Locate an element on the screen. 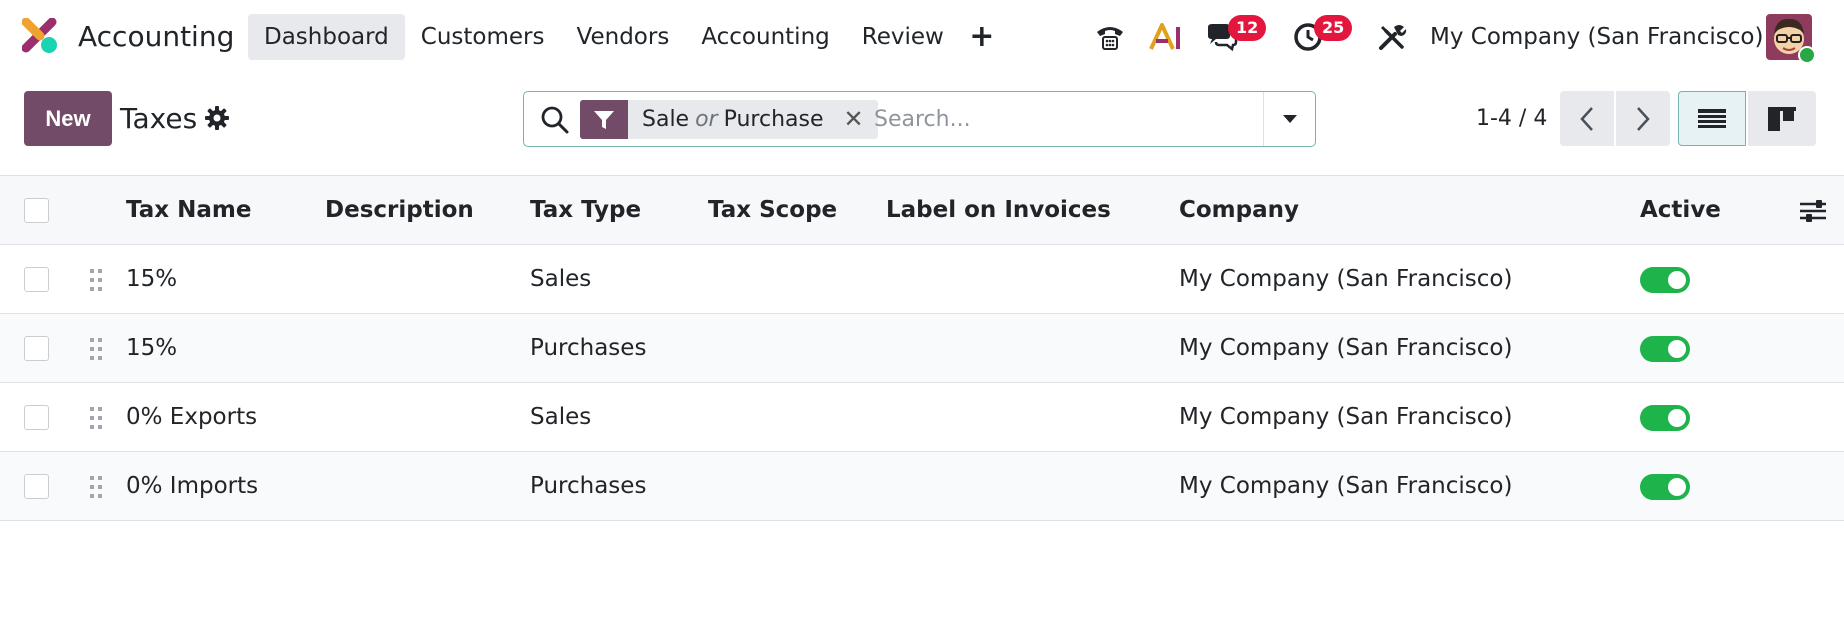  table-row: 15% Purchases My Company (San Francisco) is located at coordinates (922, 348).